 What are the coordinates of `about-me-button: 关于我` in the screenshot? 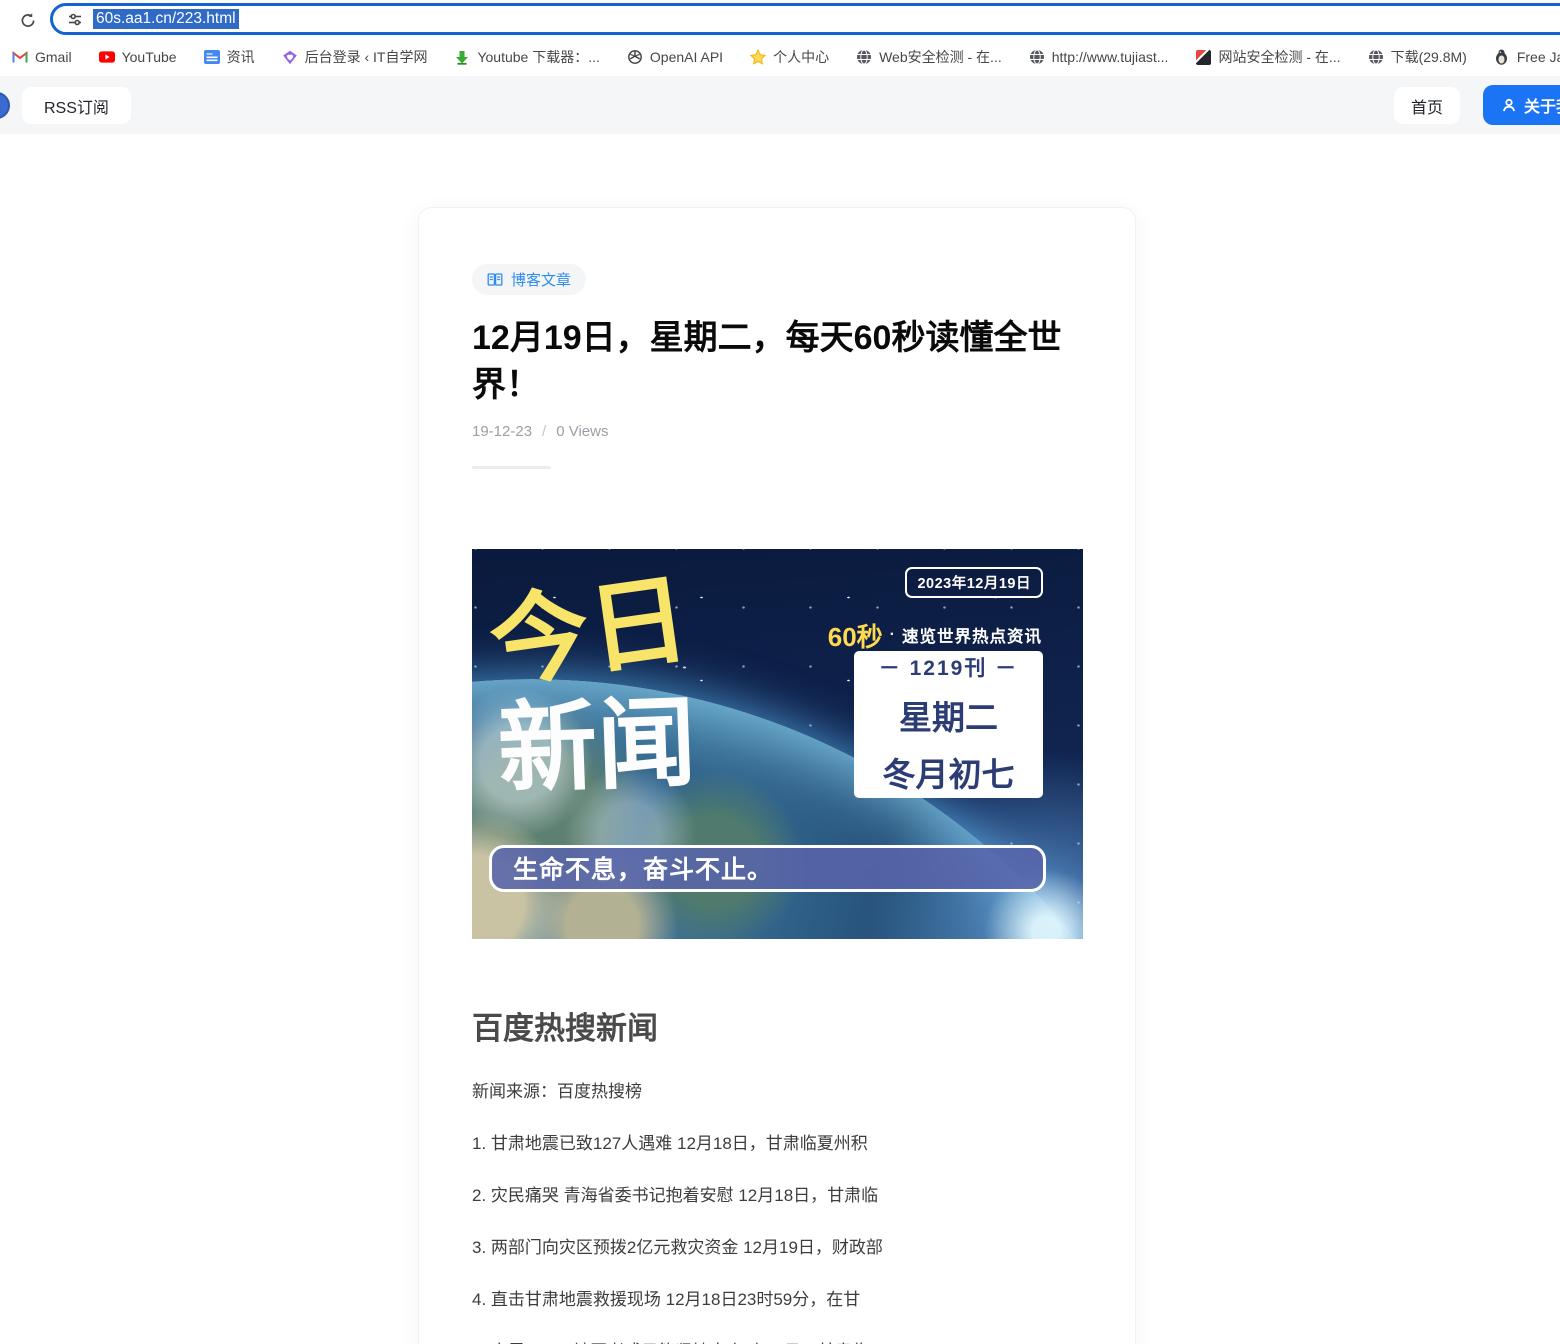 It's located at (1521, 105).